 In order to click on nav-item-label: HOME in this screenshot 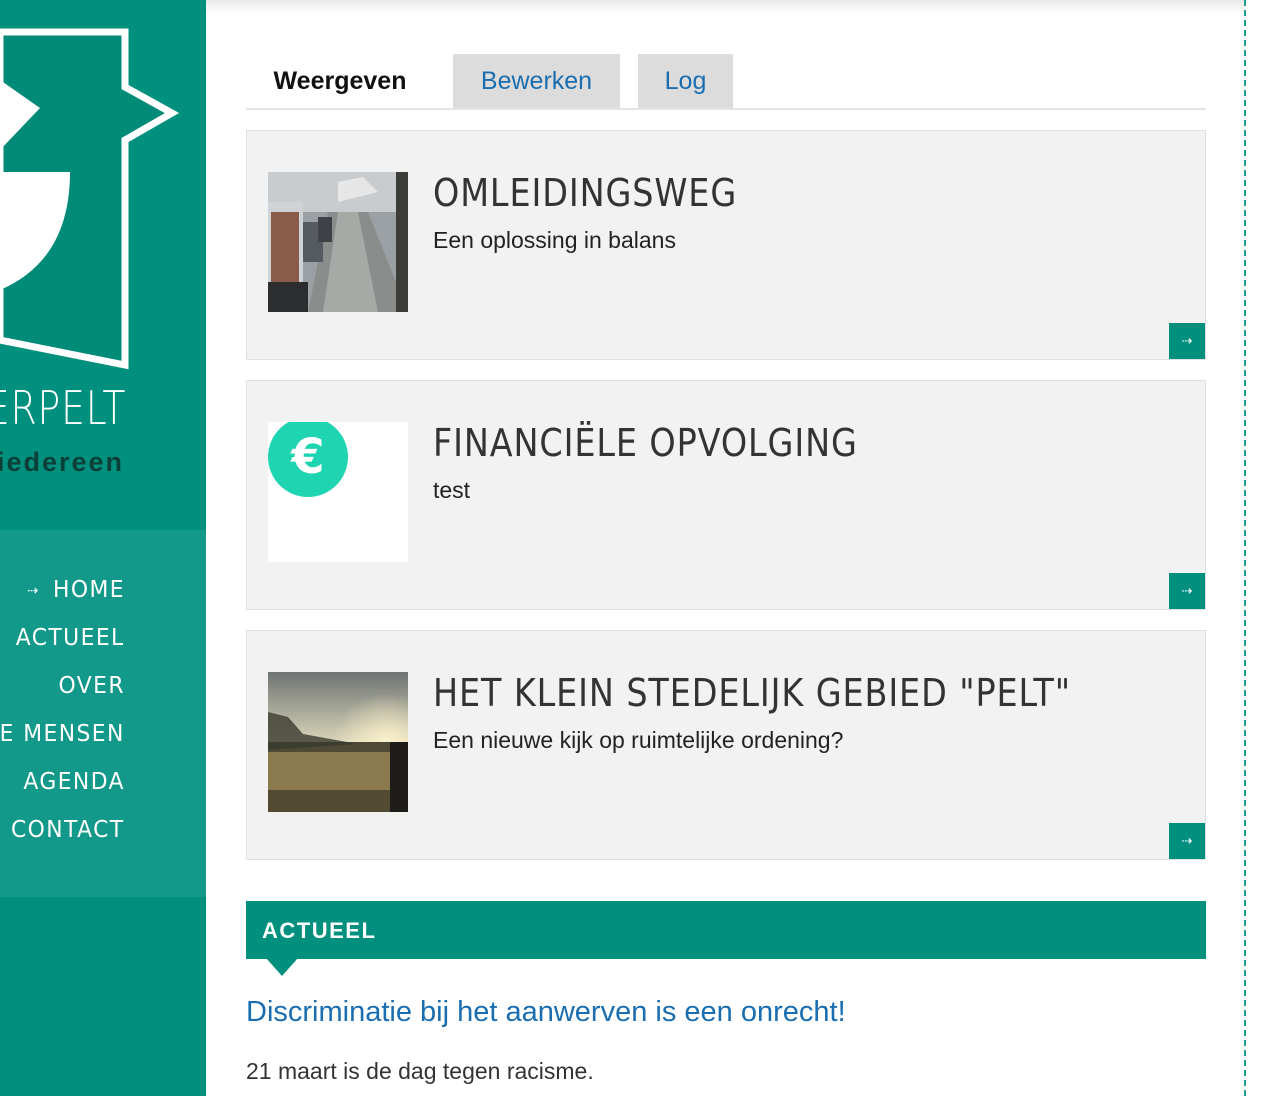, I will do `click(89, 590)`.